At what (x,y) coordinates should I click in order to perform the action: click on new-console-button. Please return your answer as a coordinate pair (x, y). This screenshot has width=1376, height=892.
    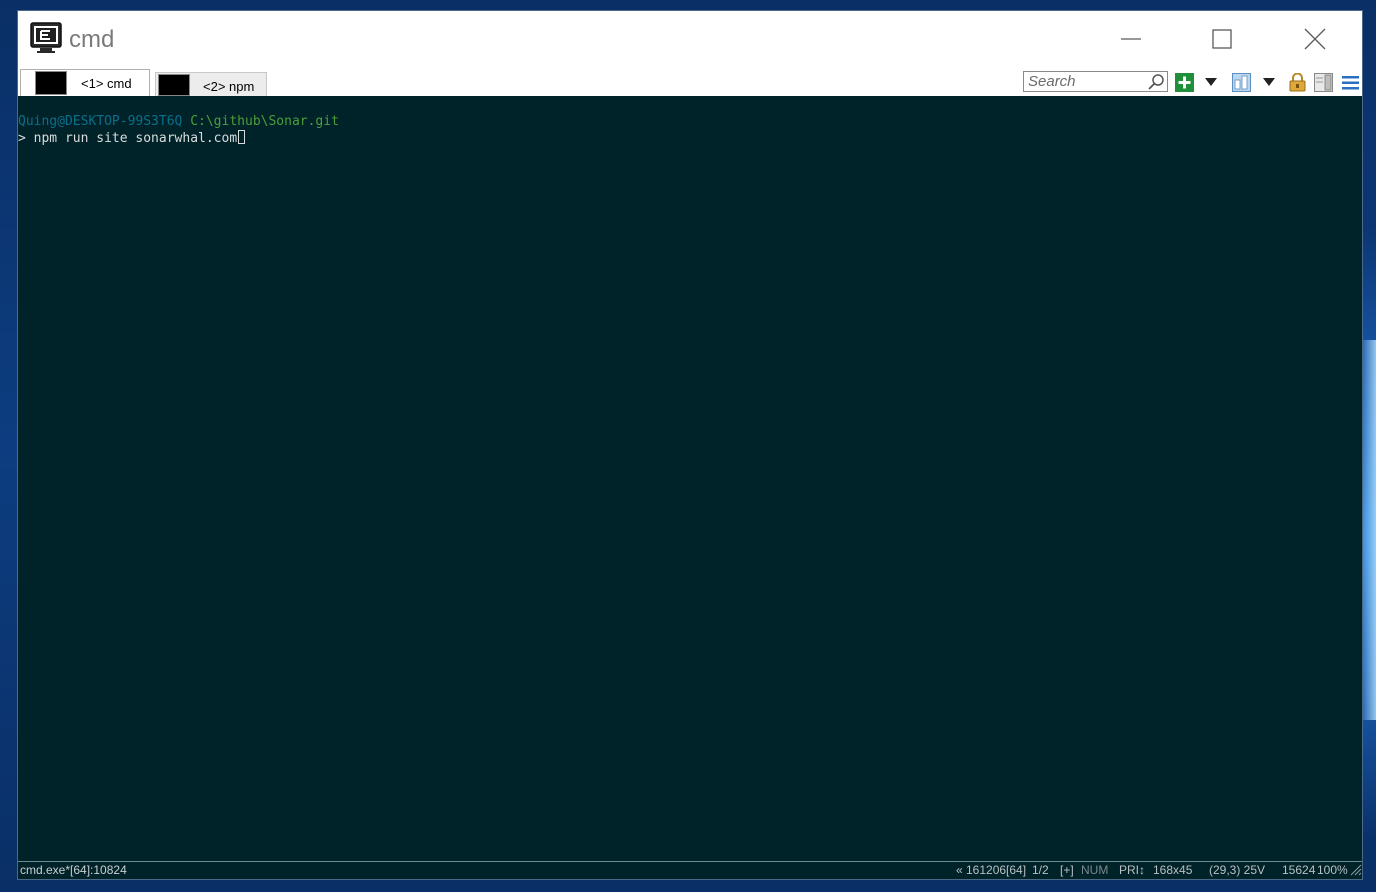
    Looking at the image, I should click on (1184, 82).